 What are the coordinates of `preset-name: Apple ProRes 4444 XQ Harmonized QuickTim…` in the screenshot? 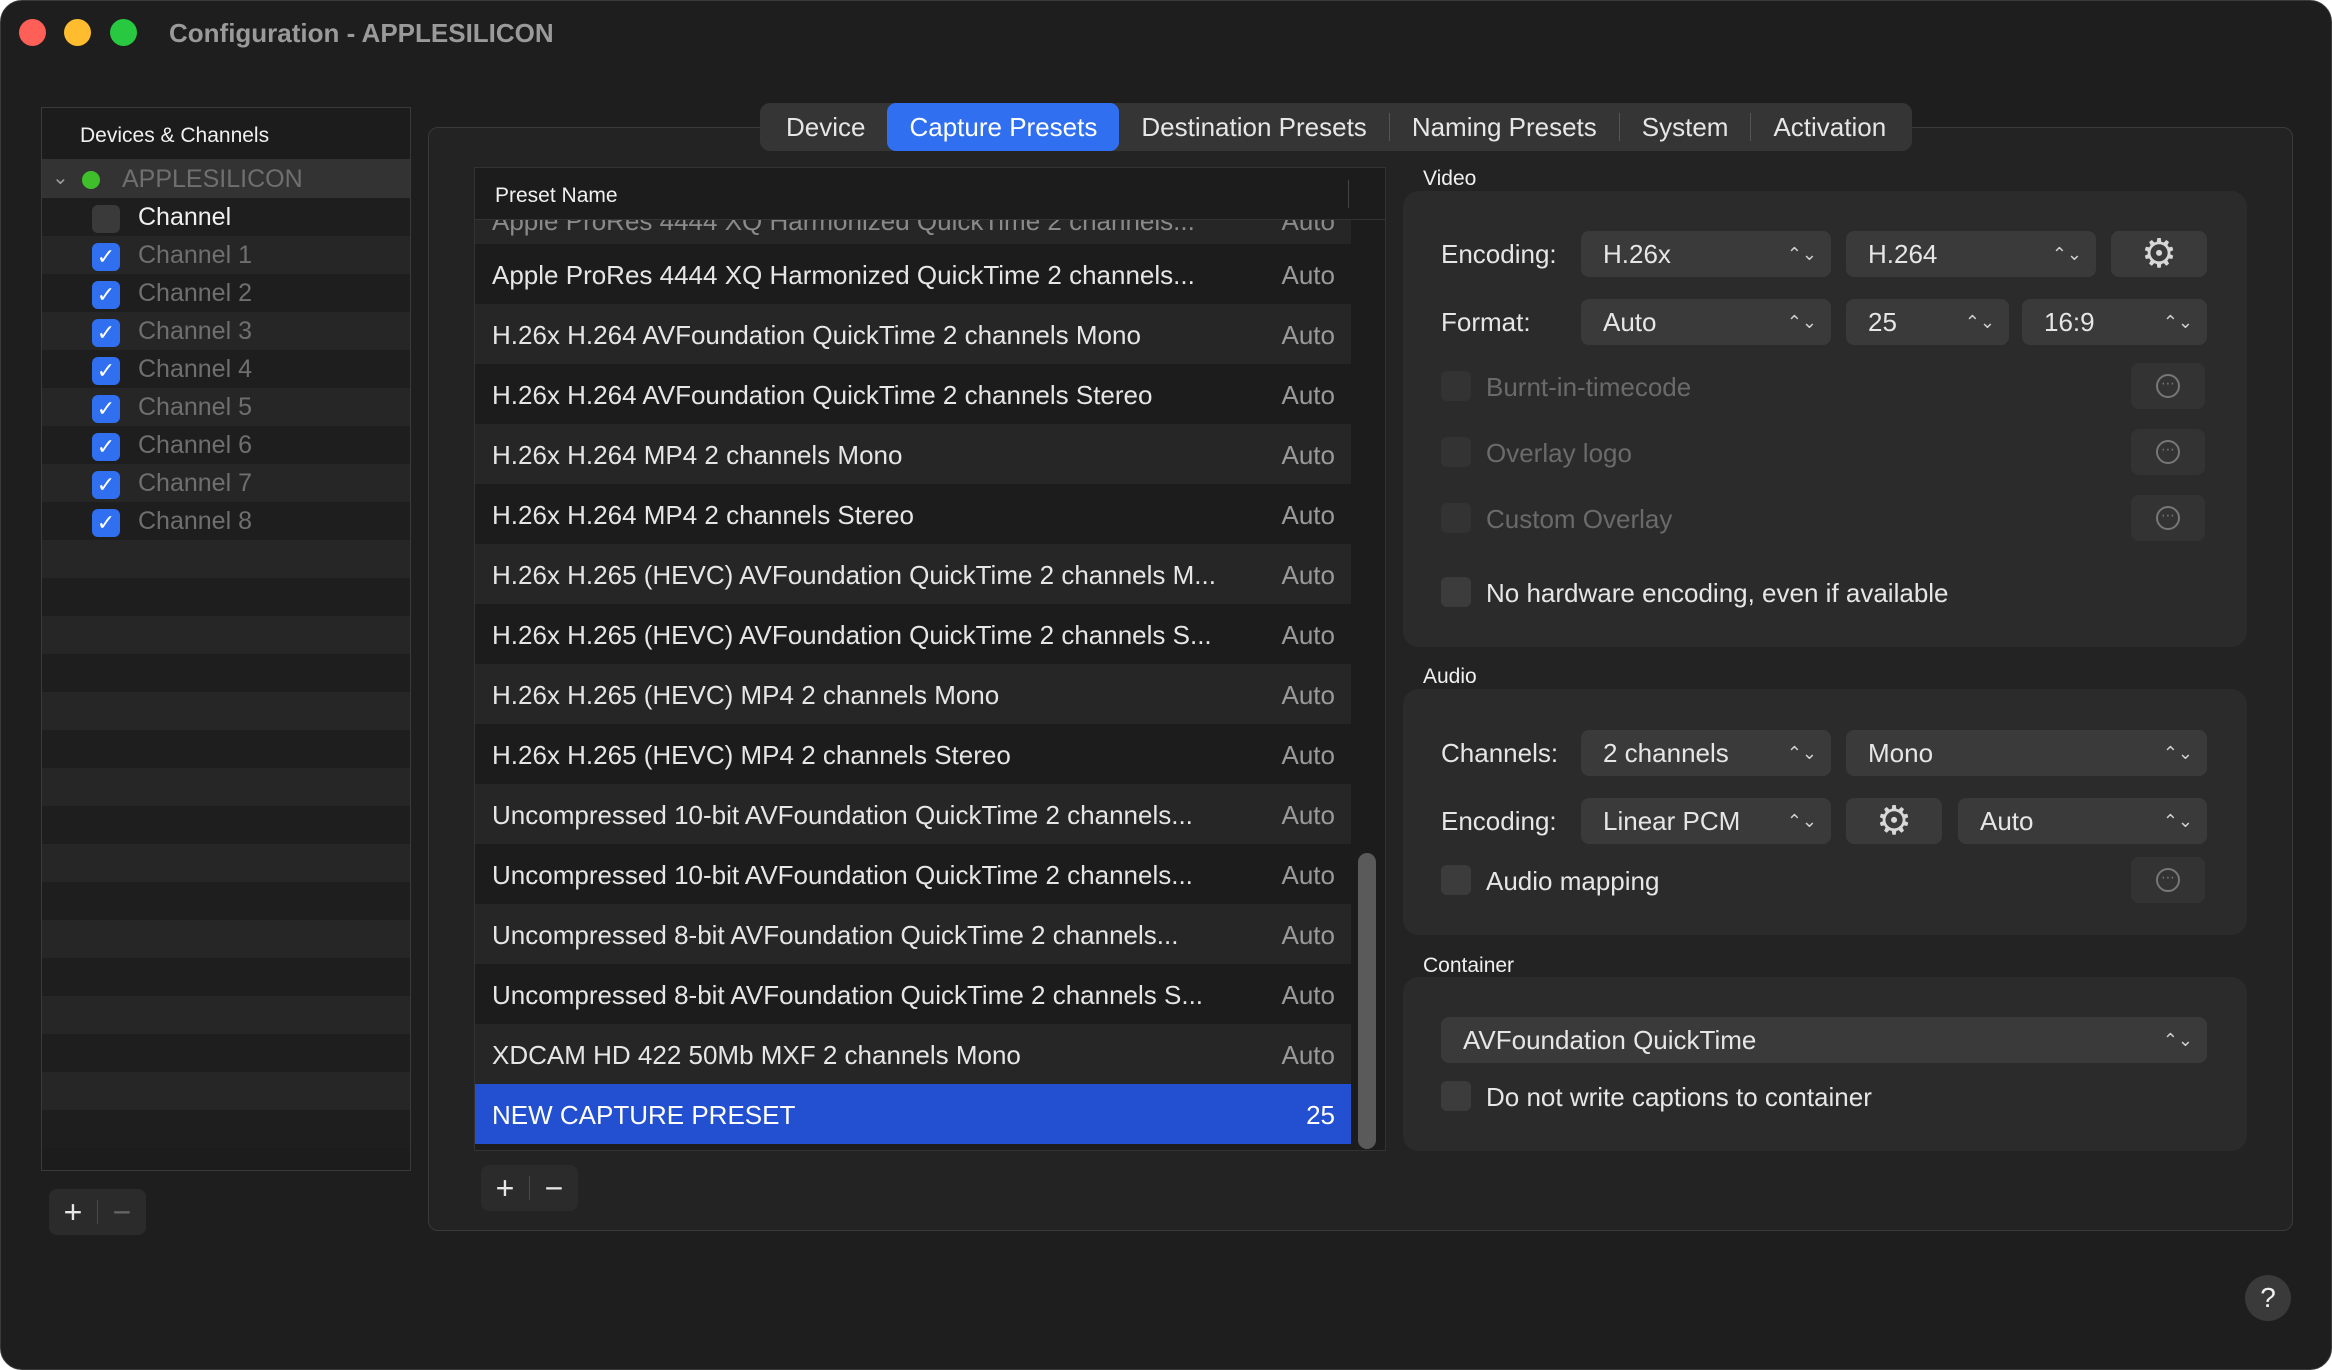 It's located at (843, 275).